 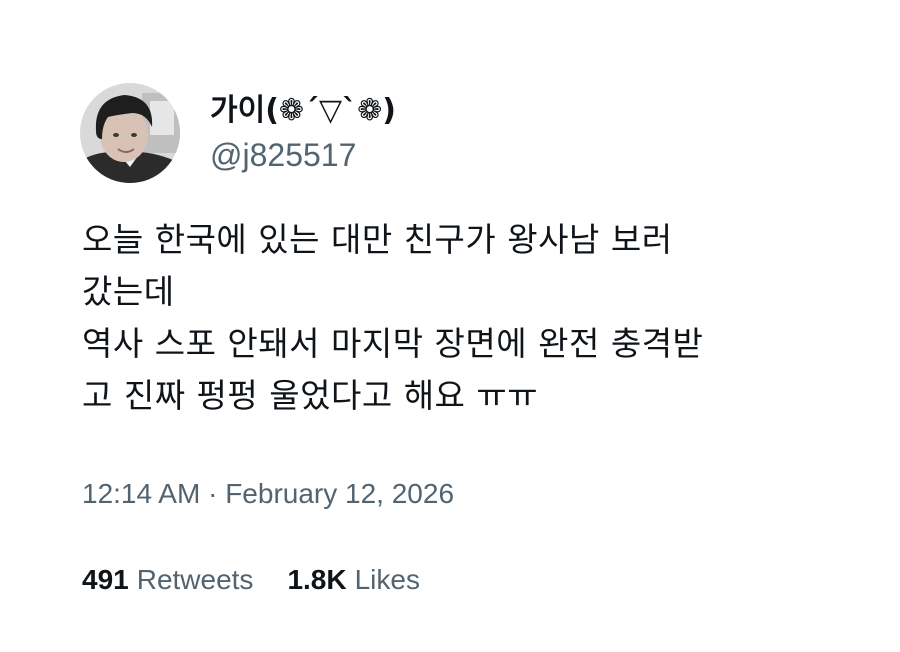 I want to click on tweet-header: 가이(❁´▽`❁) @j825517, so click(x=238, y=133).